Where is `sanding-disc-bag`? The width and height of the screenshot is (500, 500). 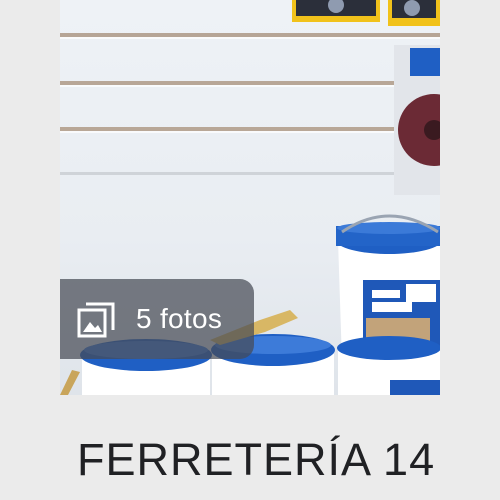
sanding-disc-bag is located at coordinates (417, 120).